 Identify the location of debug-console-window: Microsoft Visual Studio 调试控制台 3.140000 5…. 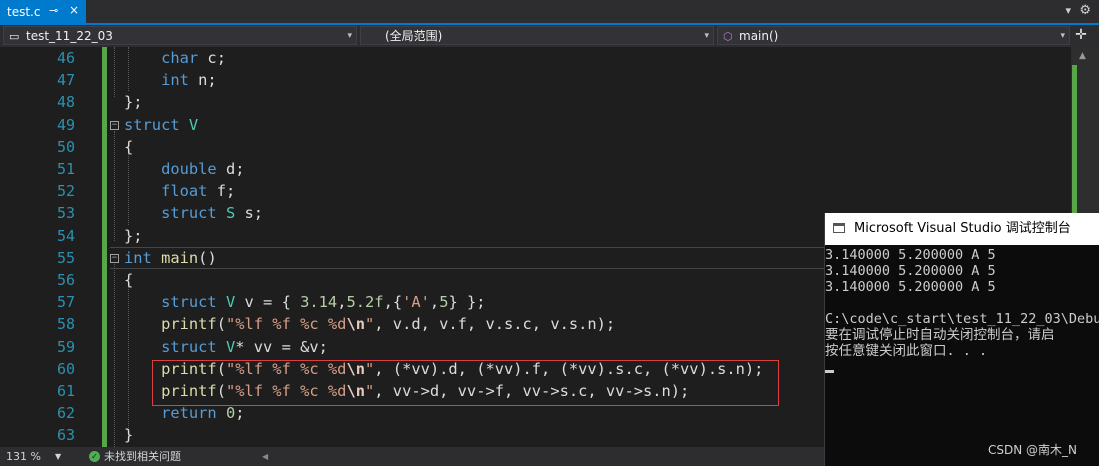
(962, 339).